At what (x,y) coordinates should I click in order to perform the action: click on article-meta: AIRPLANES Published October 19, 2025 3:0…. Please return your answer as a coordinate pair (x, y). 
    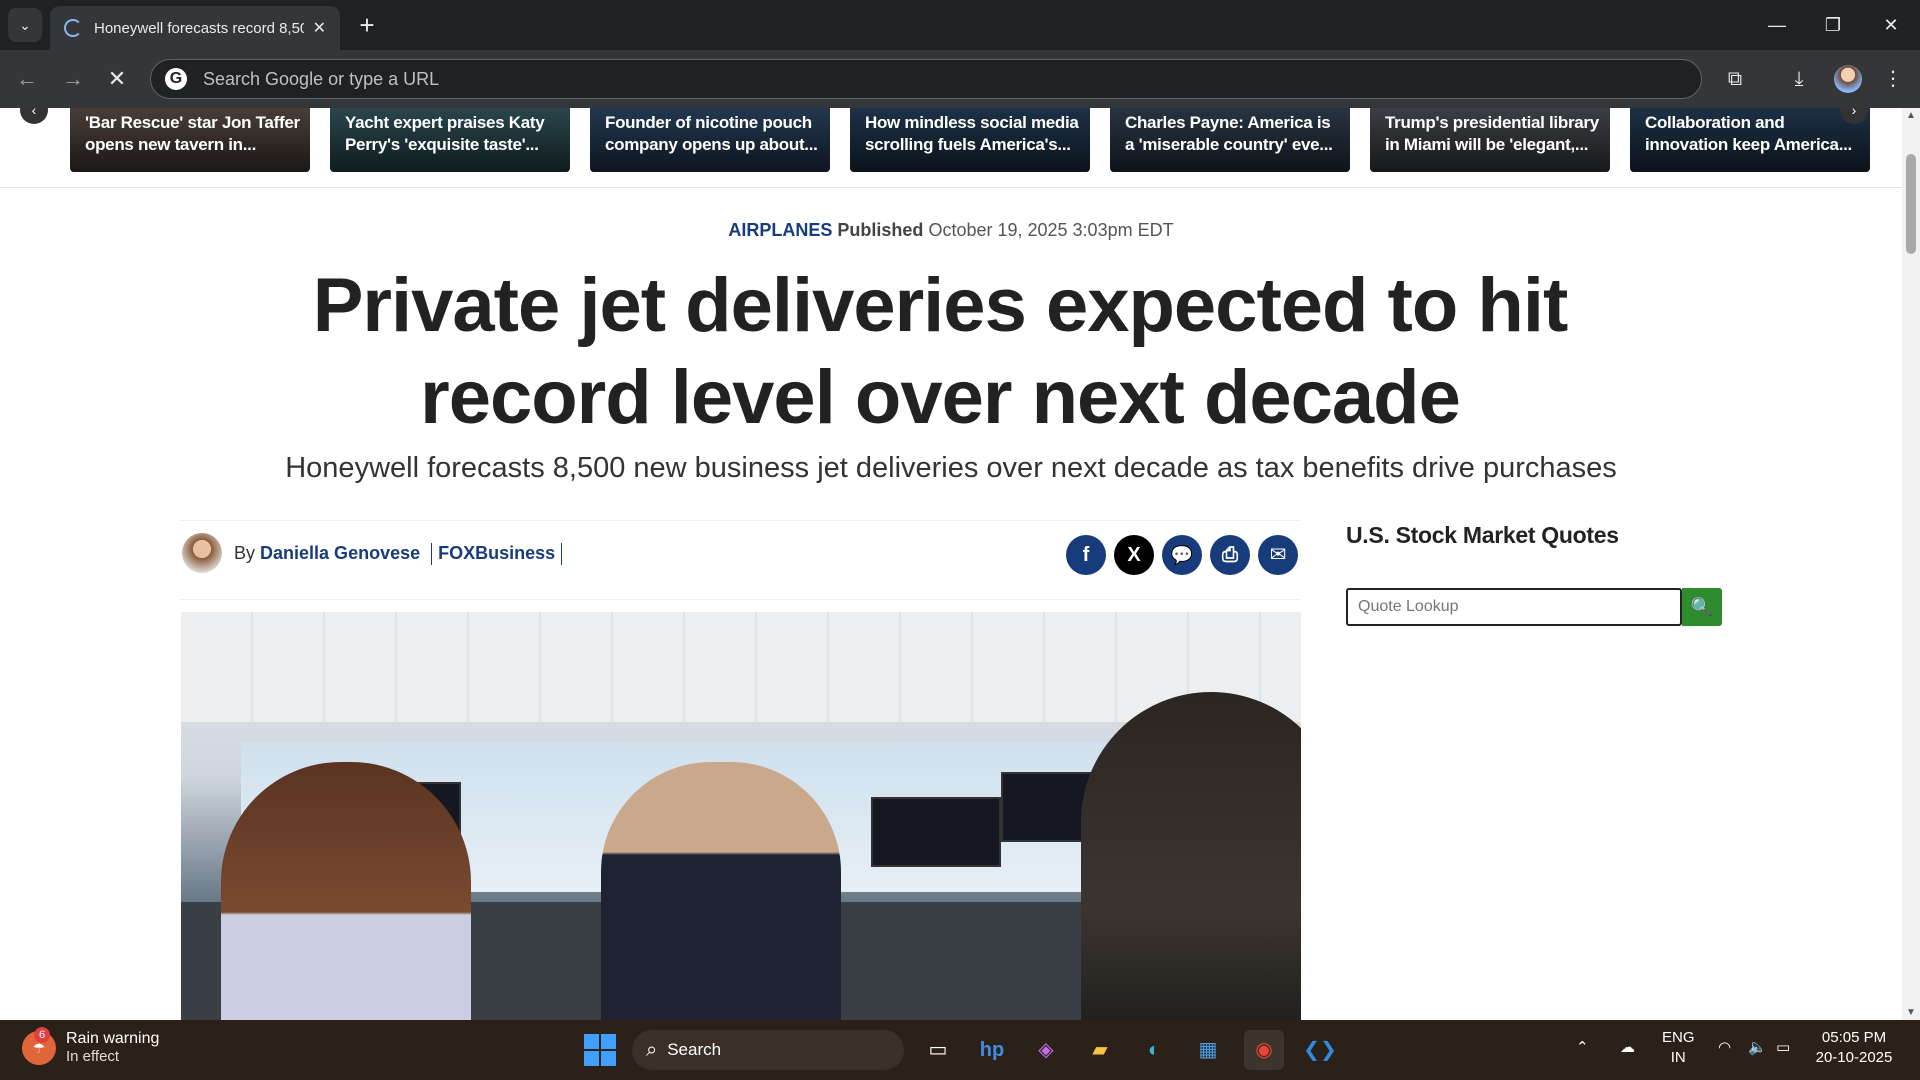
    Looking at the image, I should click on (951, 230).